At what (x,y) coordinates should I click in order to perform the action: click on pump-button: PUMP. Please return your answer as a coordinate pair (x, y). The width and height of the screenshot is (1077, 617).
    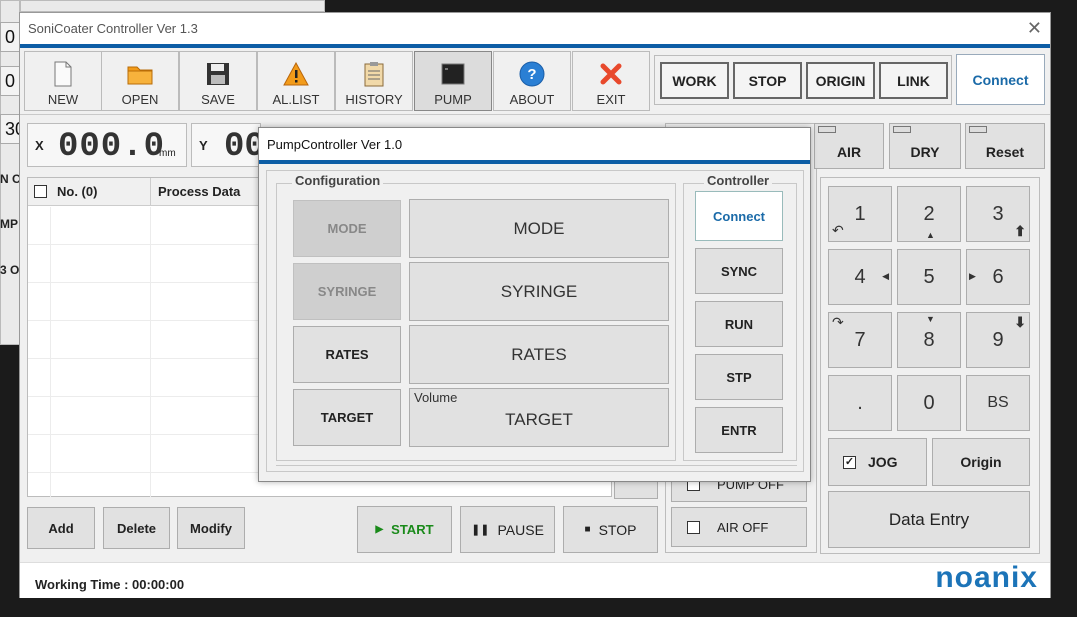
    Looking at the image, I should click on (453, 81).